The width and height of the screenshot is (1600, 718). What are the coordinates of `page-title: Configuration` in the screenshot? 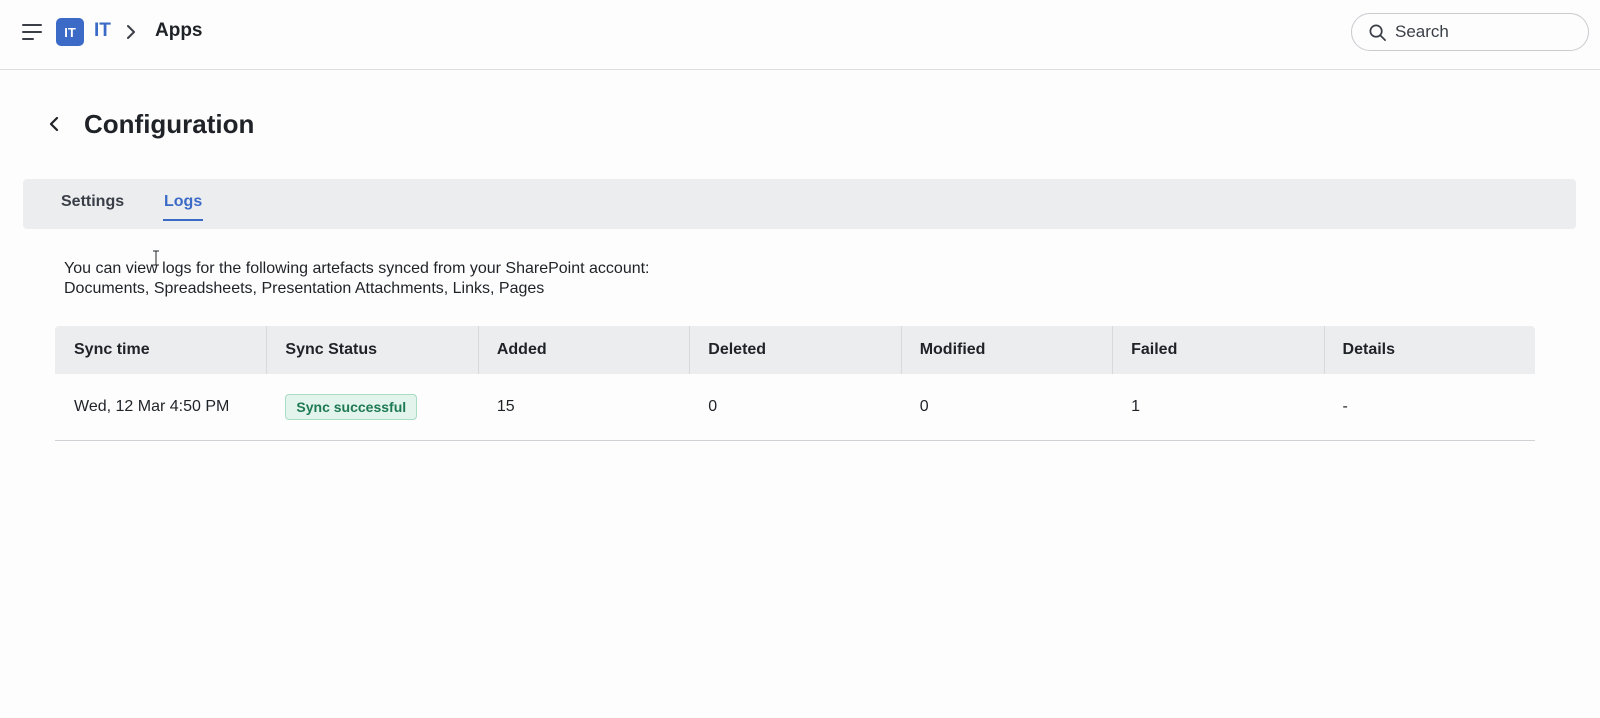 It's located at (169, 124).